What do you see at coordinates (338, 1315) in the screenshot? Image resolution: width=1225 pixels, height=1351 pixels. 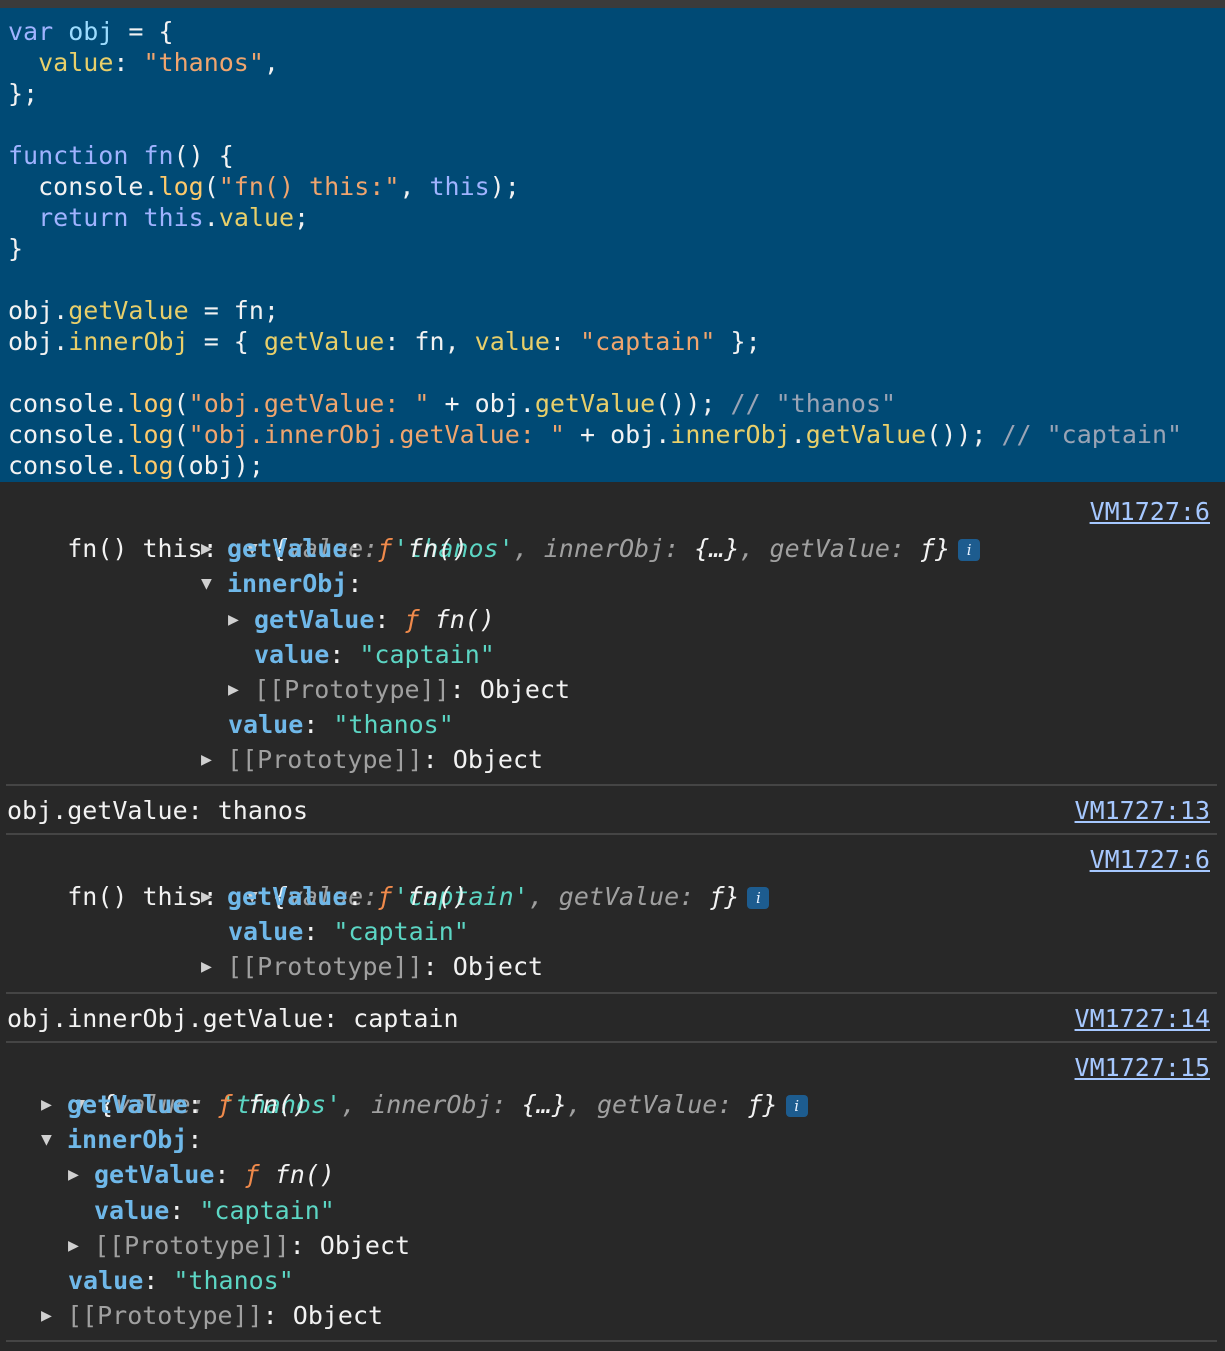 I see `prototype-value: Object` at bounding box center [338, 1315].